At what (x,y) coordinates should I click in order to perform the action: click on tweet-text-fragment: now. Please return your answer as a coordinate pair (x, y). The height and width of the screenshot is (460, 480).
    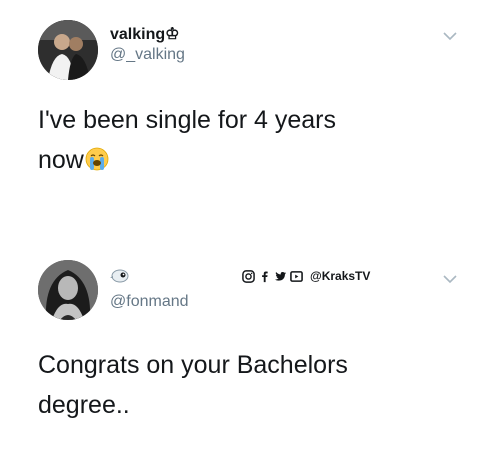
    Looking at the image, I should click on (61, 160).